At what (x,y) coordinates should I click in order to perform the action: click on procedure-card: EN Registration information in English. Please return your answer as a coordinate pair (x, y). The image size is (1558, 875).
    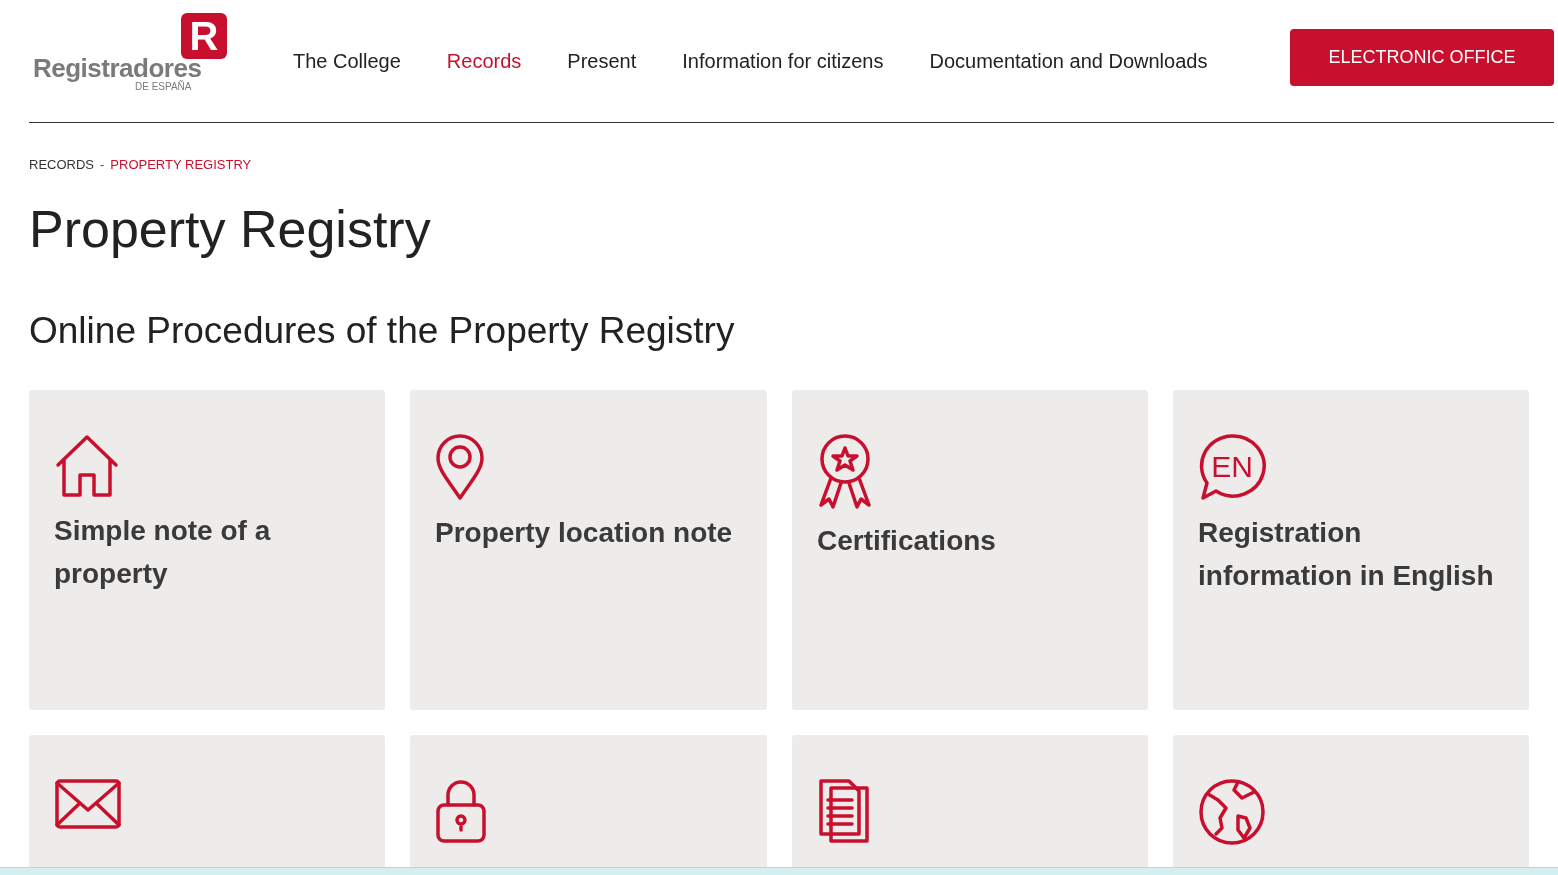
    Looking at the image, I should click on (1351, 549).